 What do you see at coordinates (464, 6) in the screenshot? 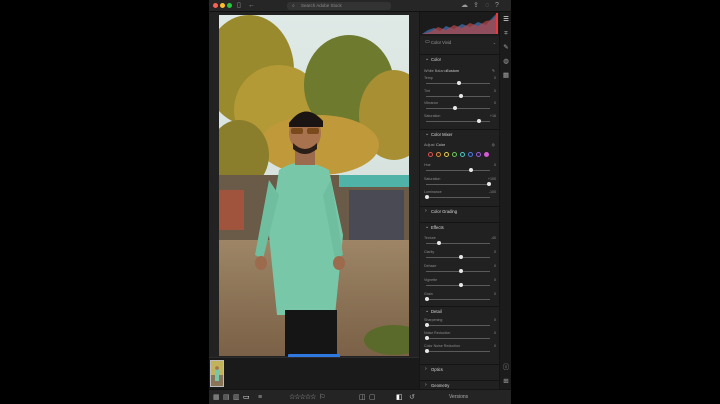
I see `cloud-sync-icon: ☁` at bounding box center [464, 6].